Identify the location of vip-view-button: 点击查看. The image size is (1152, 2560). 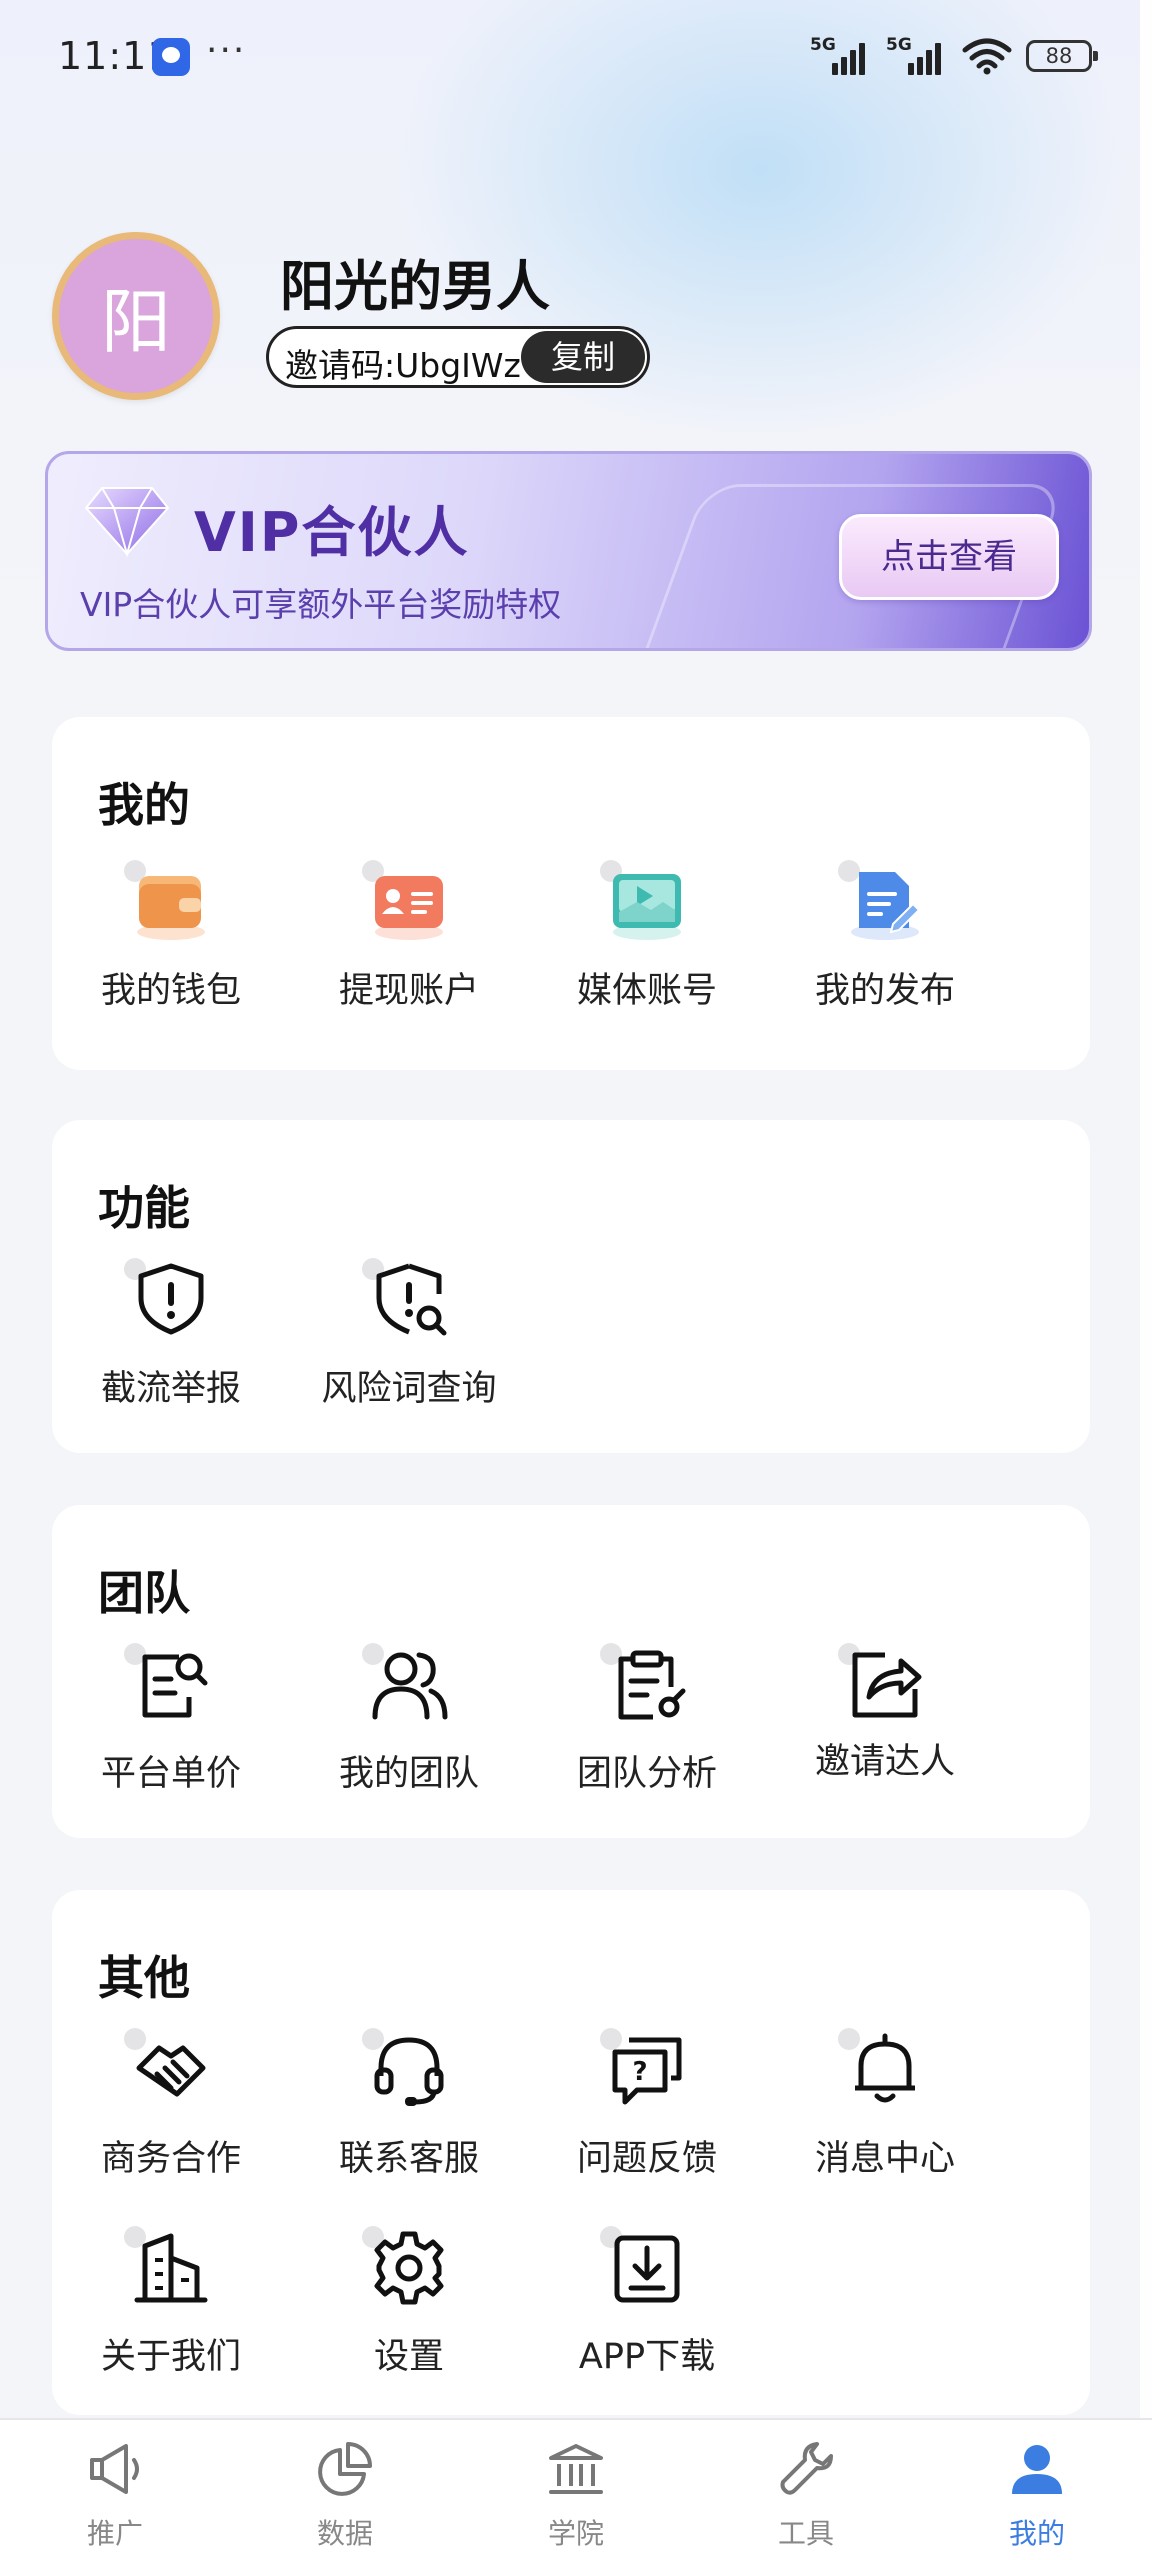
(949, 557).